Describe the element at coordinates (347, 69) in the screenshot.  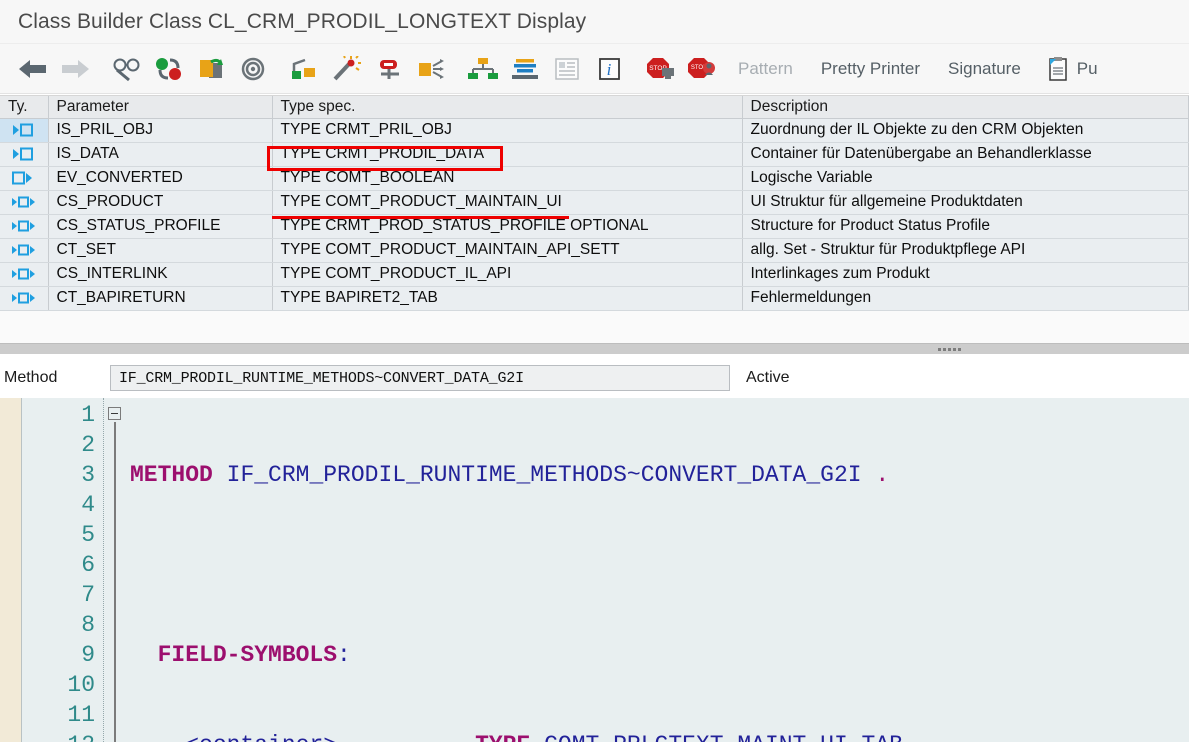
I see `wand-icon` at that location.